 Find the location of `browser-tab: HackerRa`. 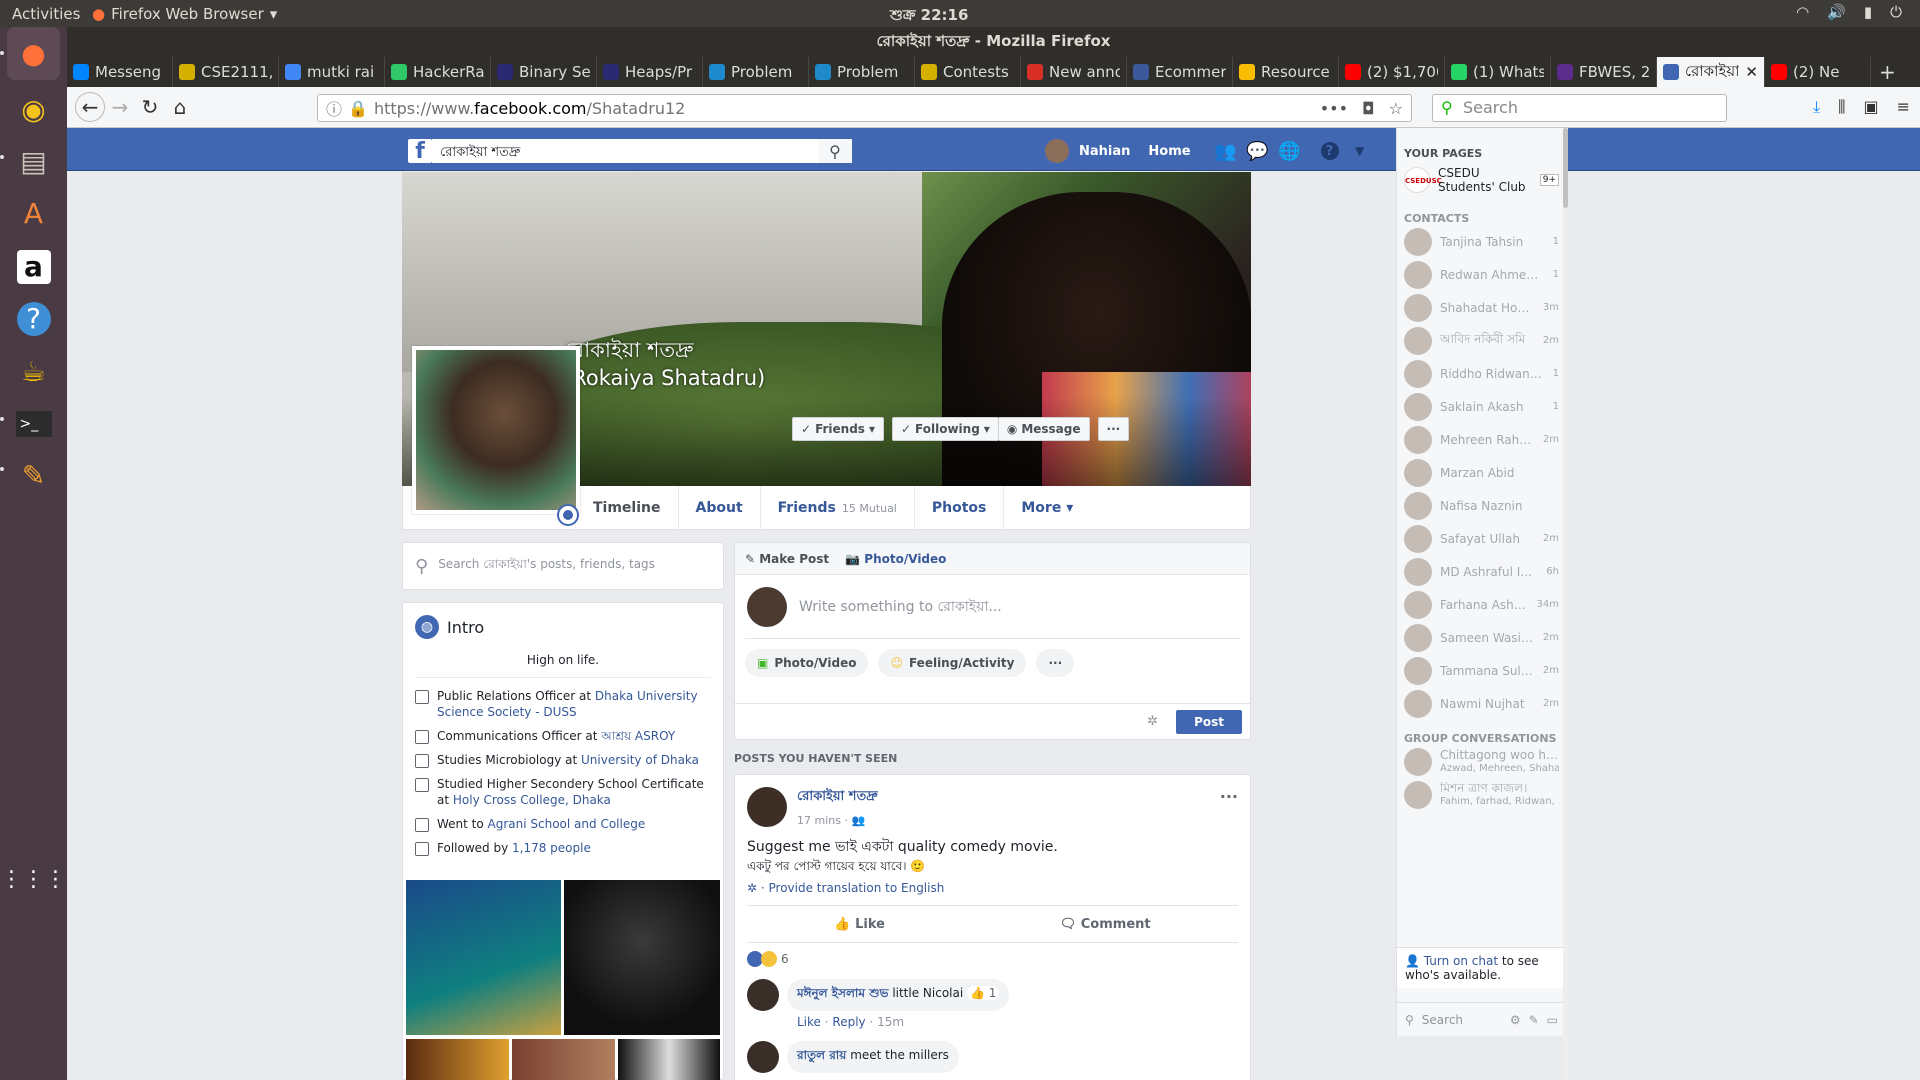

browser-tab: HackerRa is located at coordinates (438, 72).